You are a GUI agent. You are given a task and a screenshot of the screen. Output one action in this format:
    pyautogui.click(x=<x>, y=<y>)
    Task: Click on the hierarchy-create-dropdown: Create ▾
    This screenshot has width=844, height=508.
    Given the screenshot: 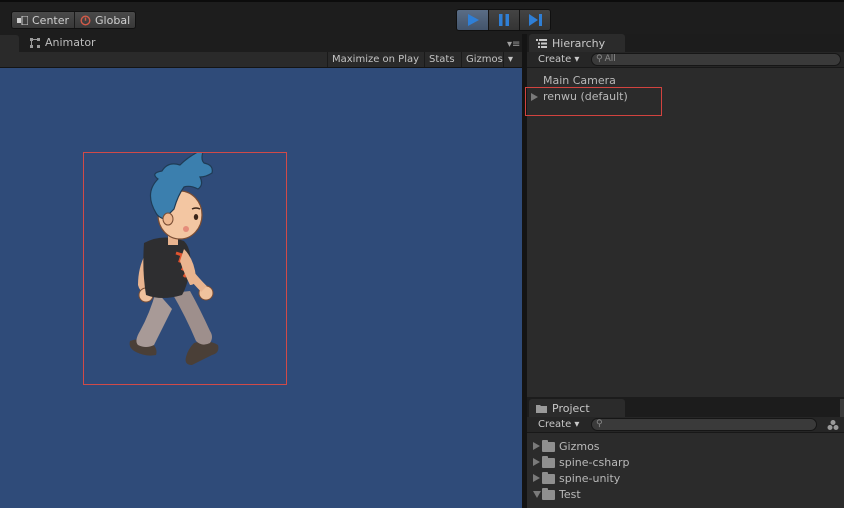 What is the action you would take?
    pyautogui.click(x=558, y=60)
    